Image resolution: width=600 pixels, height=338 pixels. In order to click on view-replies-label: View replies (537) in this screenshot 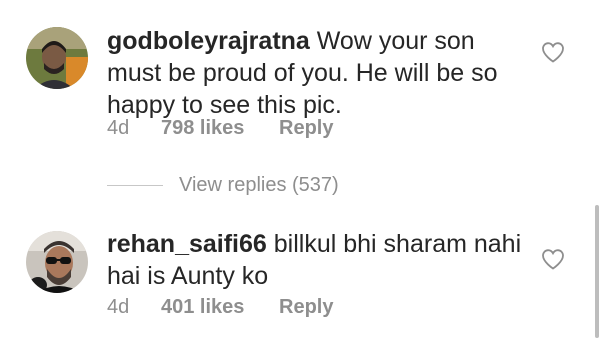, I will do `click(259, 184)`.